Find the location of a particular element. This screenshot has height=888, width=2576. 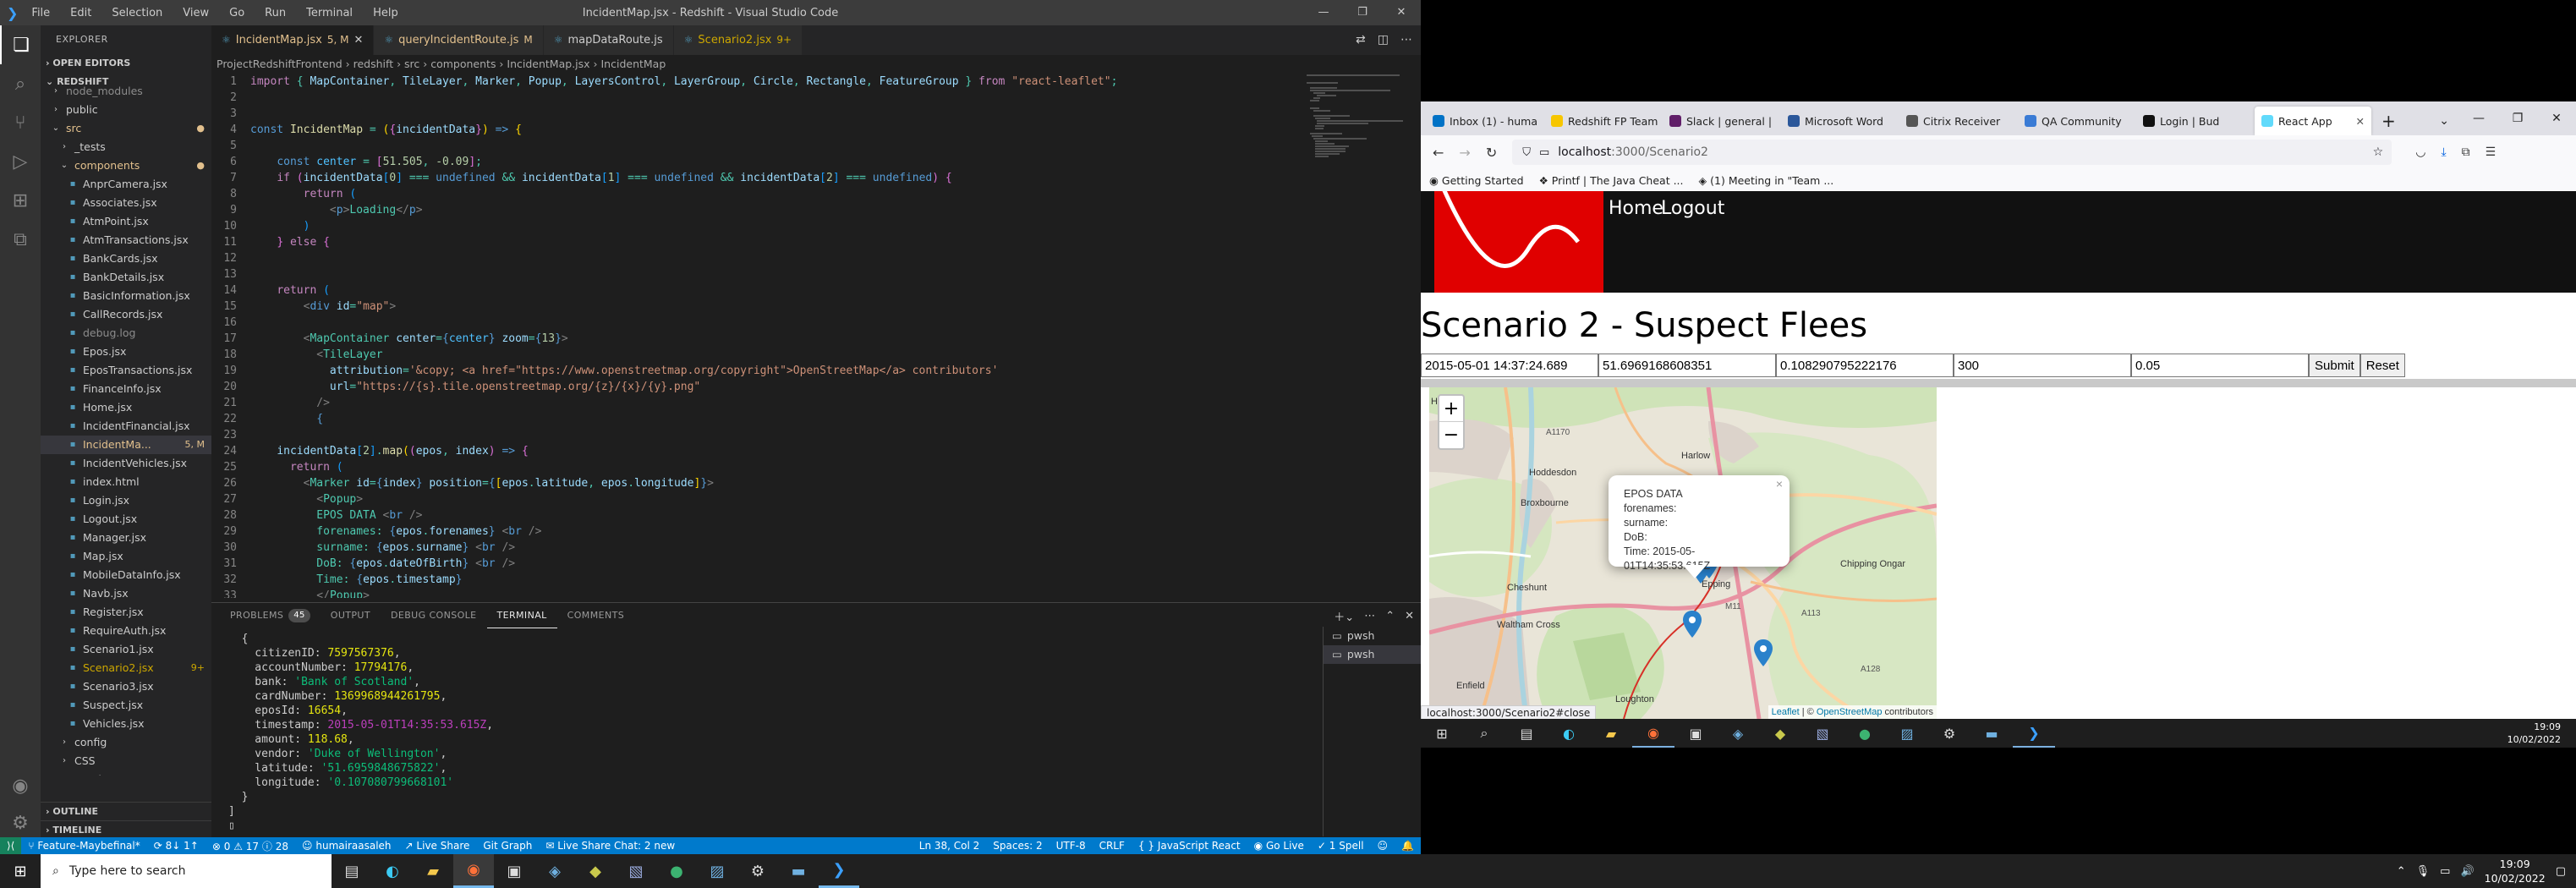

panel-tab-comments: COMMENTS is located at coordinates (595, 615).